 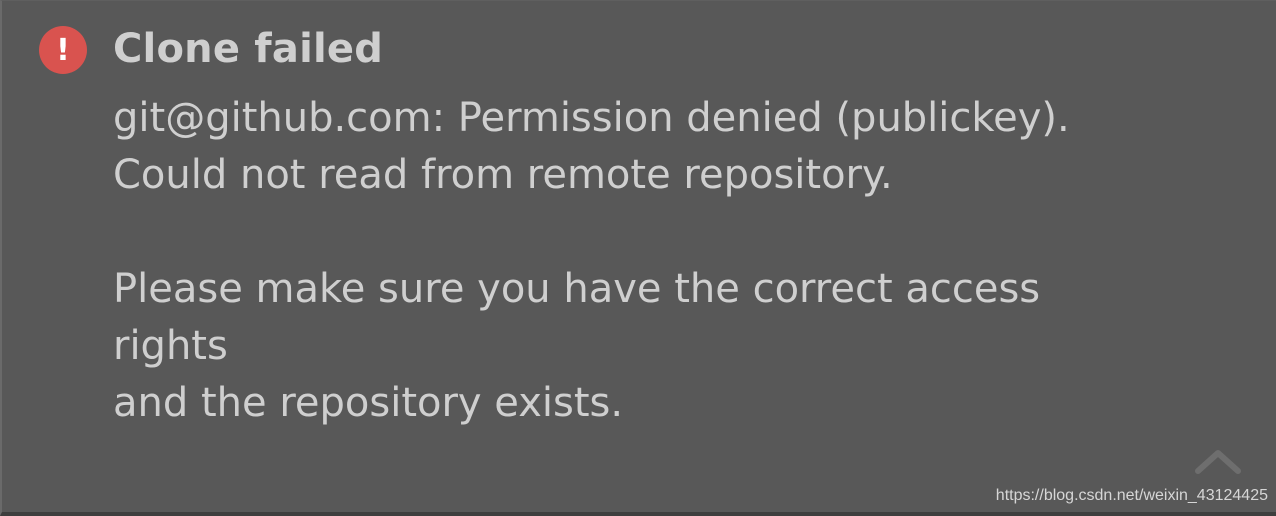 I want to click on message-line: Could not read from remote repository., so click(x=503, y=175).